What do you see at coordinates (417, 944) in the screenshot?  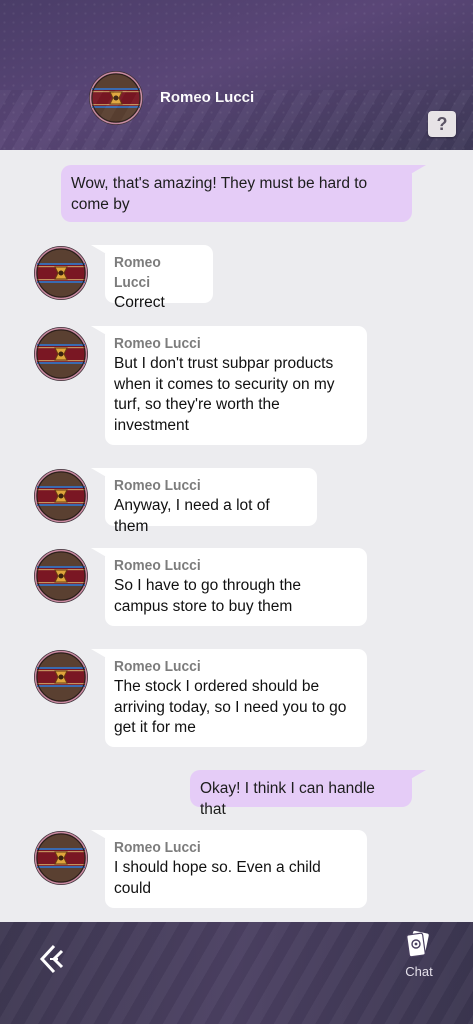 I see `card-chat-icon` at bounding box center [417, 944].